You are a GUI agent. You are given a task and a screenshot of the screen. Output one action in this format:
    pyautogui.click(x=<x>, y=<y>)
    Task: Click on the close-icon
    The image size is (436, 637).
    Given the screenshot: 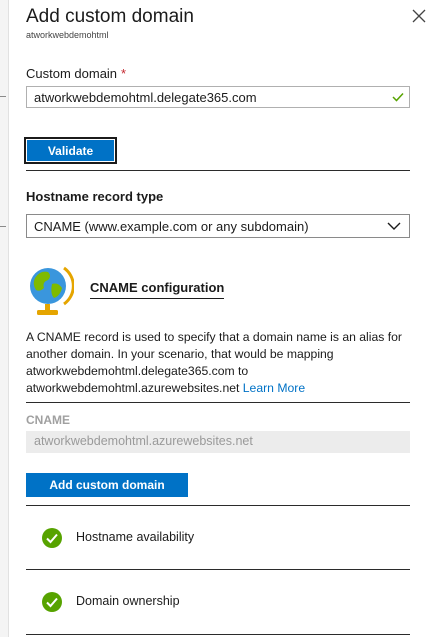 What is the action you would take?
    pyautogui.click(x=419, y=16)
    